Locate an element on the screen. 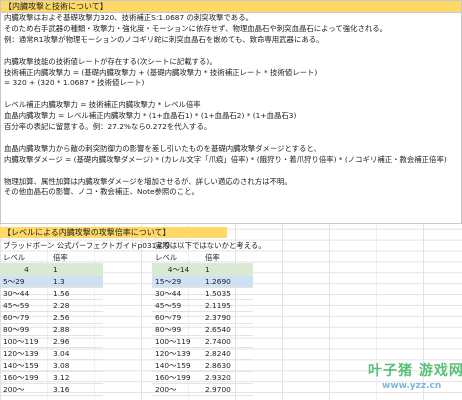 This screenshot has height=400, width=462. cell-multiplier: 2.28 is located at coordinates (76, 305).